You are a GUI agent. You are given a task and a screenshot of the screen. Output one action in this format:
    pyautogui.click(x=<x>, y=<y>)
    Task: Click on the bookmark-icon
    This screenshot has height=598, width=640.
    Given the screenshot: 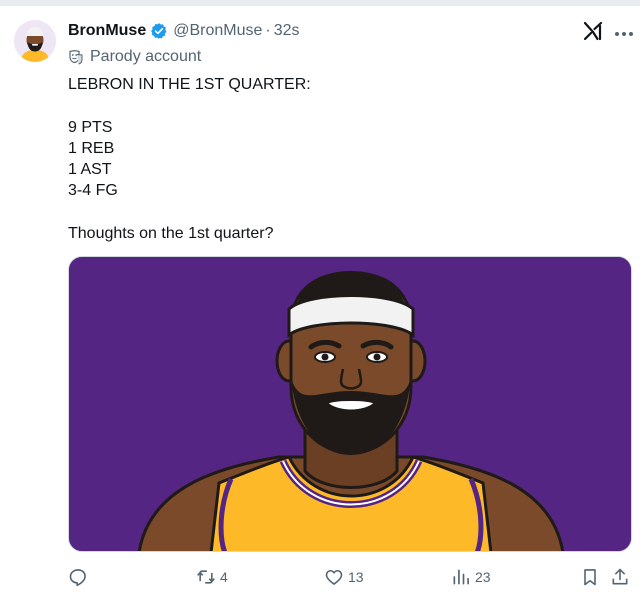 What is the action you would take?
    pyautogui.click(x=590, y=577)
    